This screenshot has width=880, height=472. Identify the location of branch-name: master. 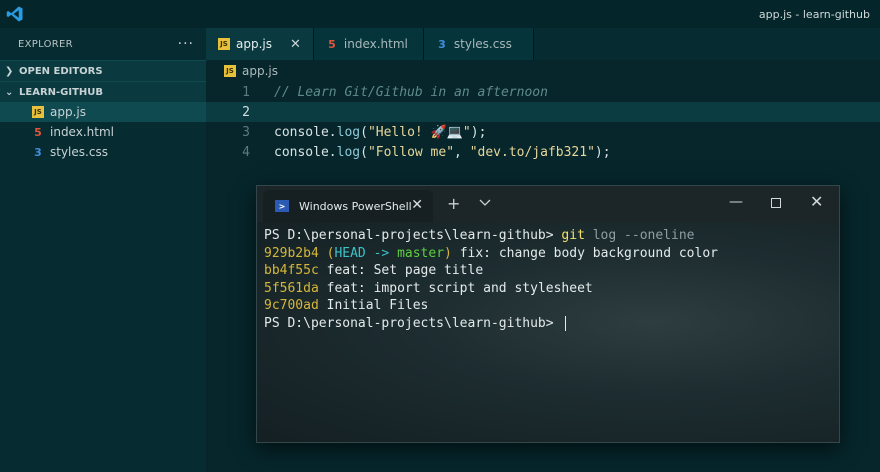
(421, 253).